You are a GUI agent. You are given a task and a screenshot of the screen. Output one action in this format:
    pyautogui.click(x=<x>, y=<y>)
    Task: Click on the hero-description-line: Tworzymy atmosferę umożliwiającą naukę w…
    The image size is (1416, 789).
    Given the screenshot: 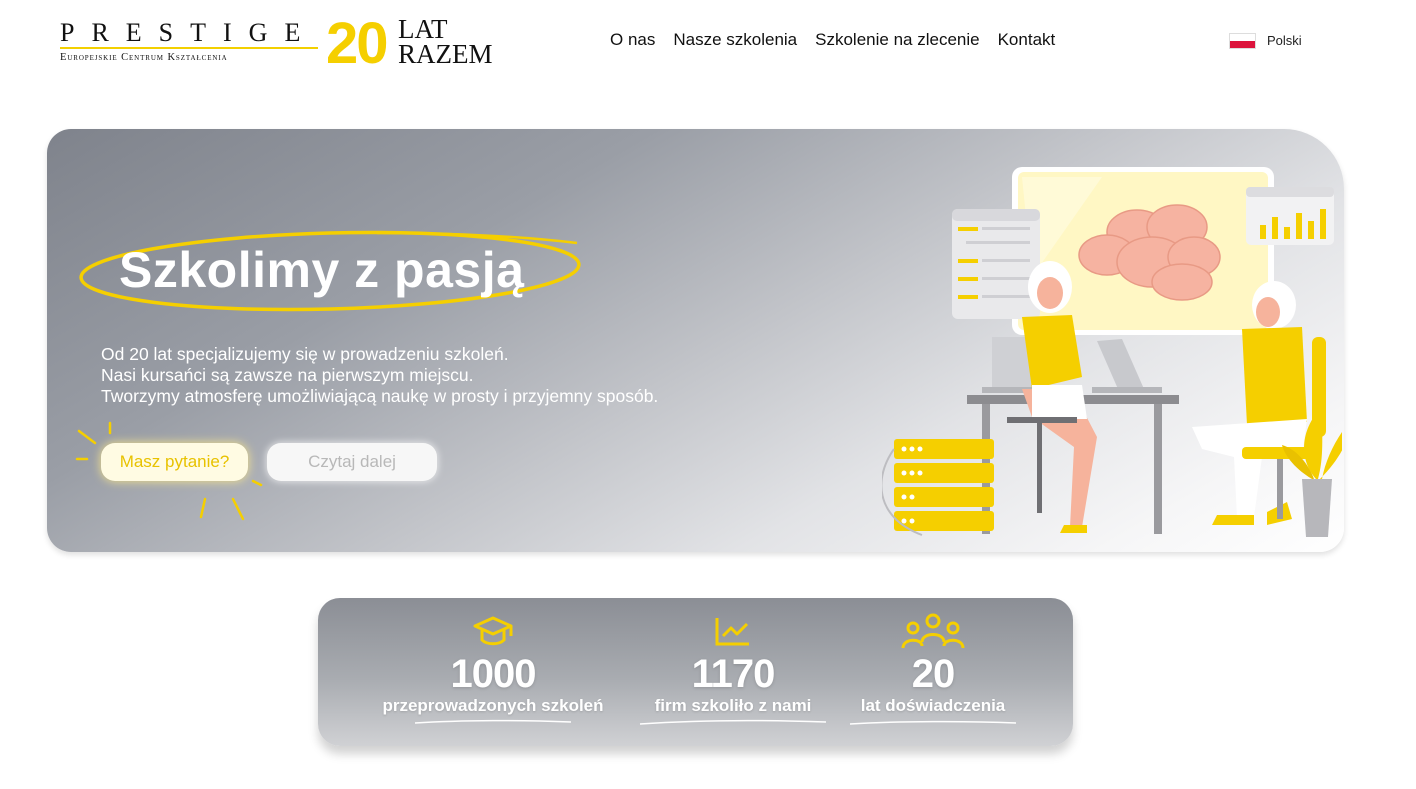 What is the action you would take?
    pyautogui.click(x=380, y=396)
    